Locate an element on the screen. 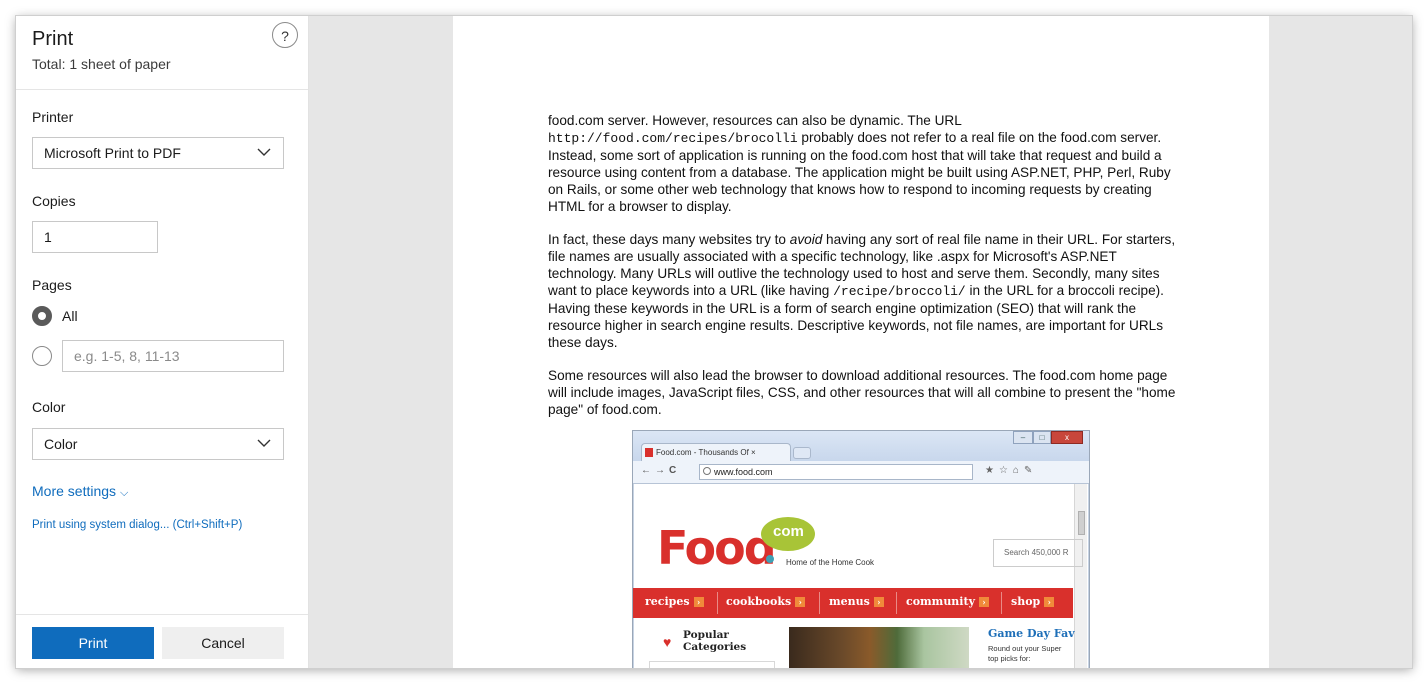 This screenshot has width=1428, height=684. scrollbar-thumb is located at coordinates (1081, 523).